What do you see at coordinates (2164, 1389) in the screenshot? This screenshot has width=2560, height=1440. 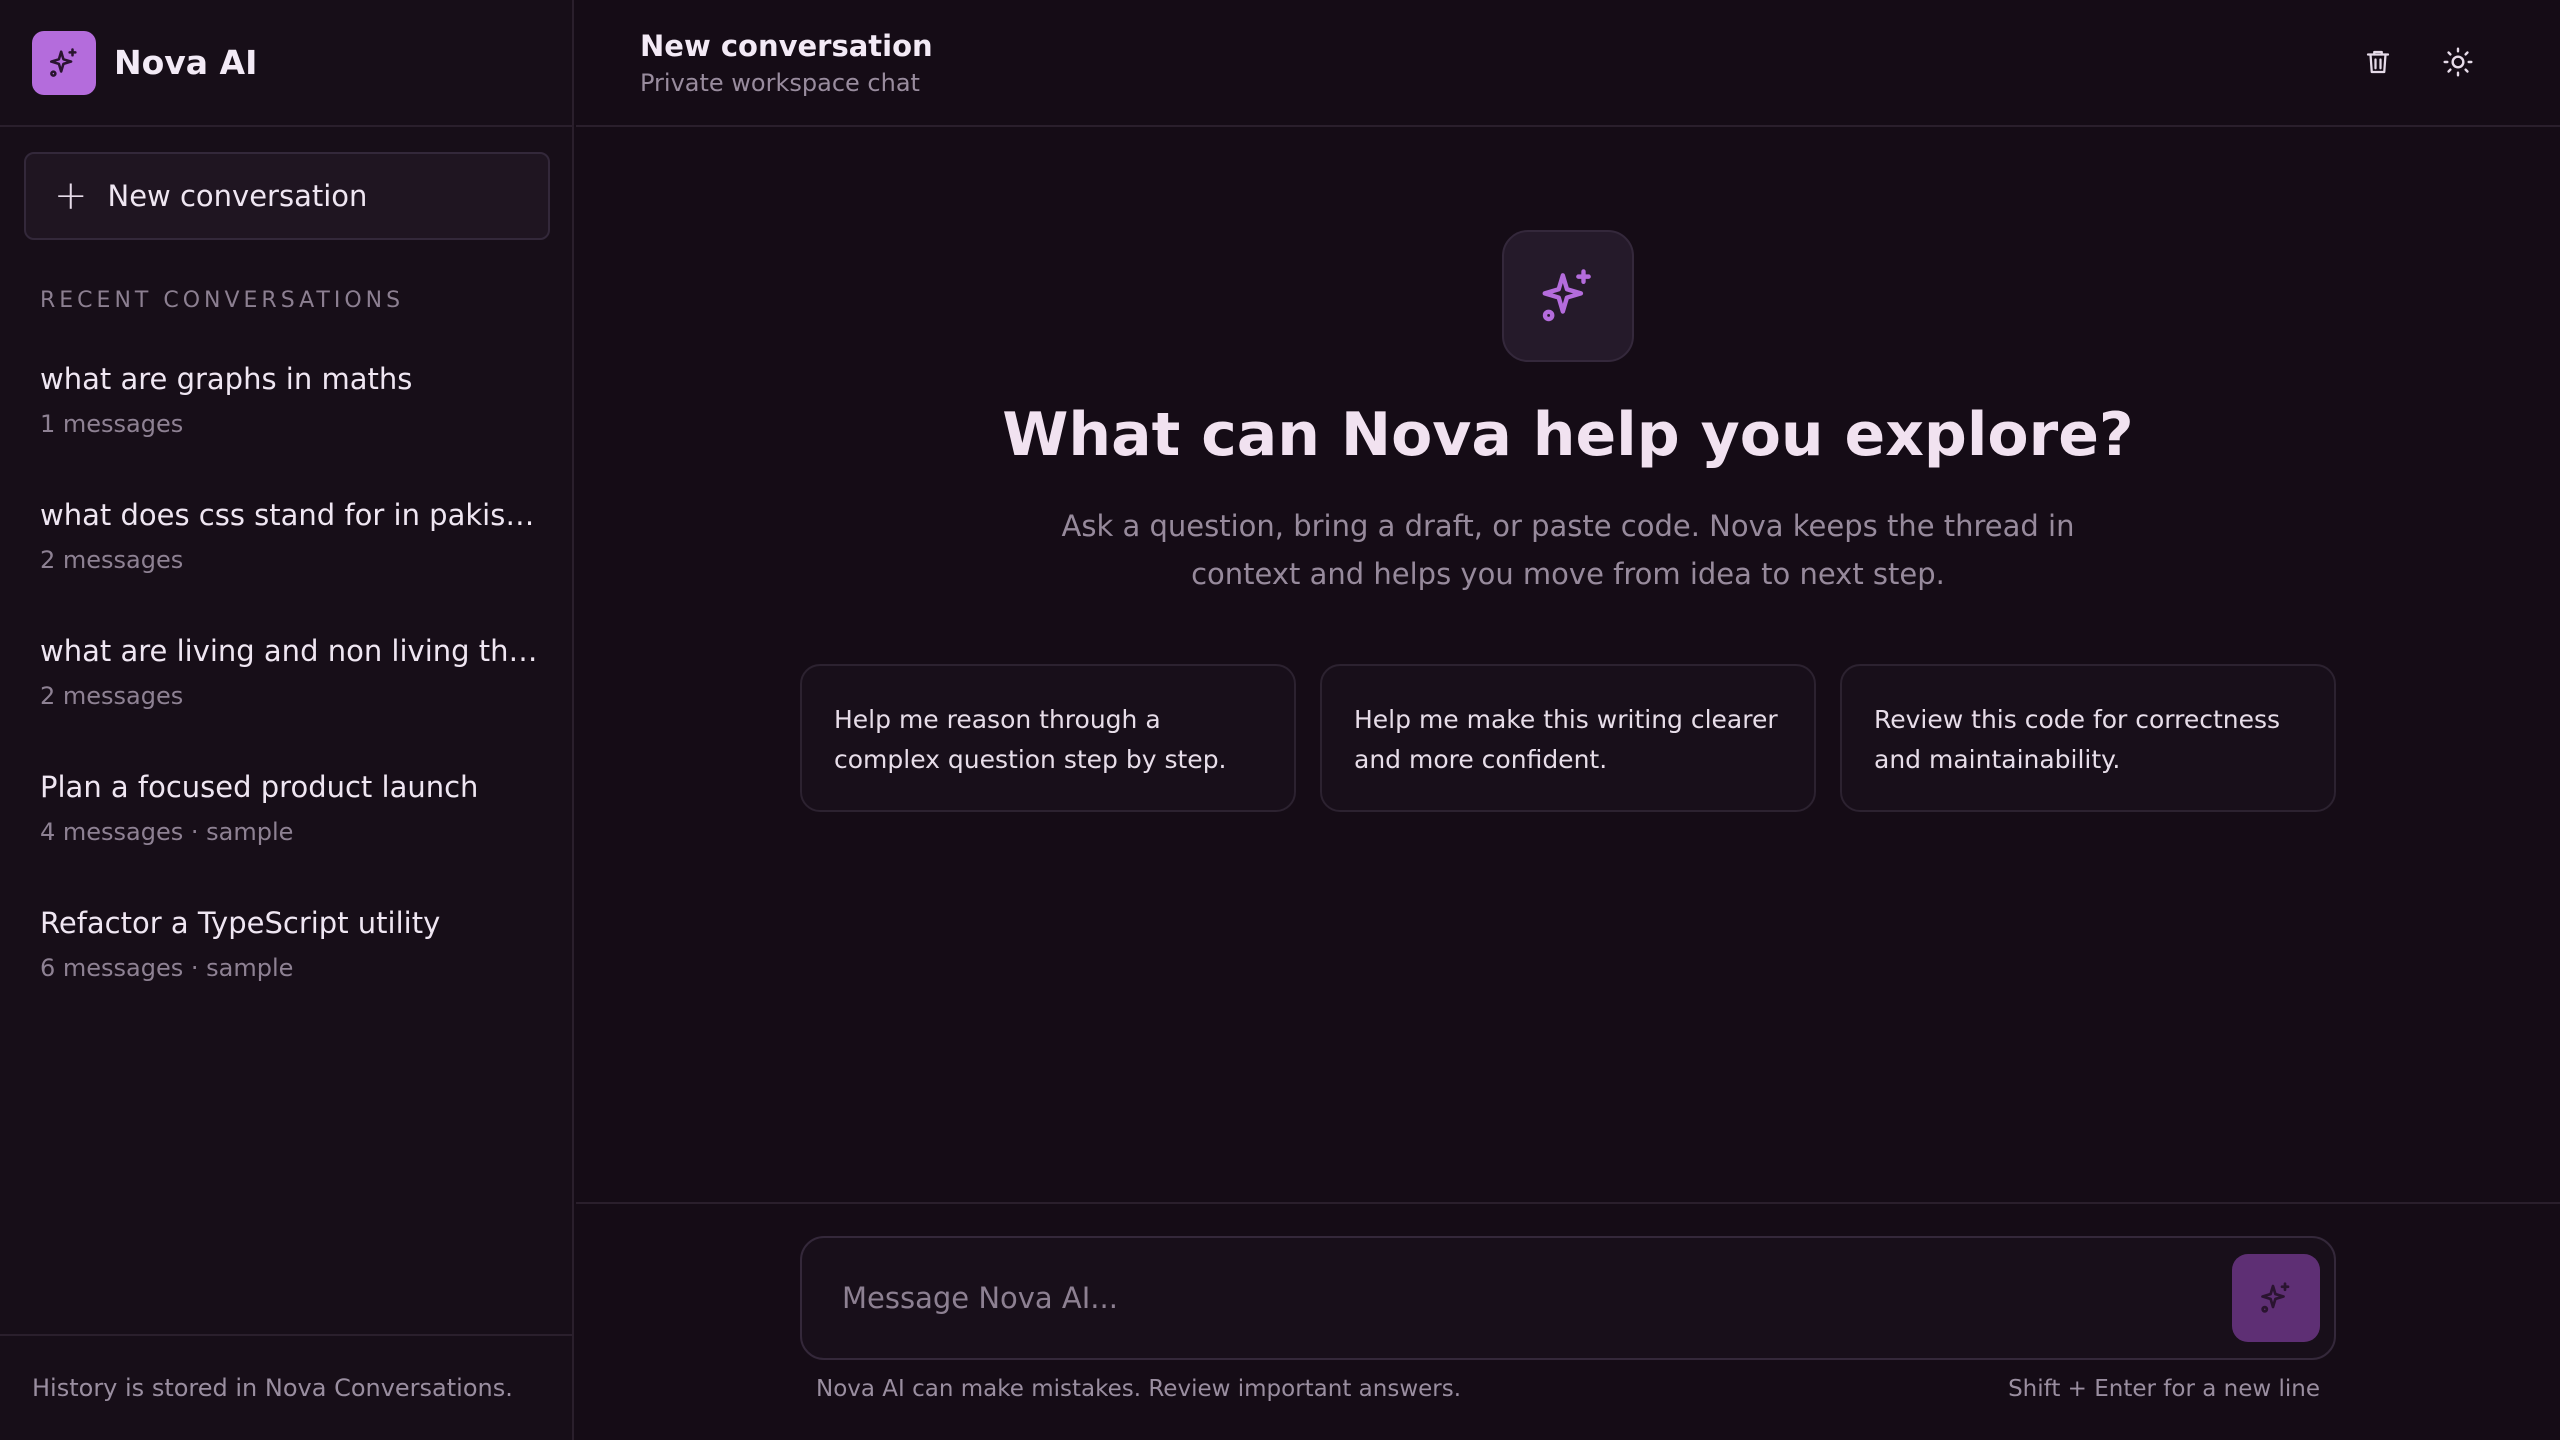 I see `newline-hint: Shift + Enter for a new line` at bounding box center [2164, 1389].